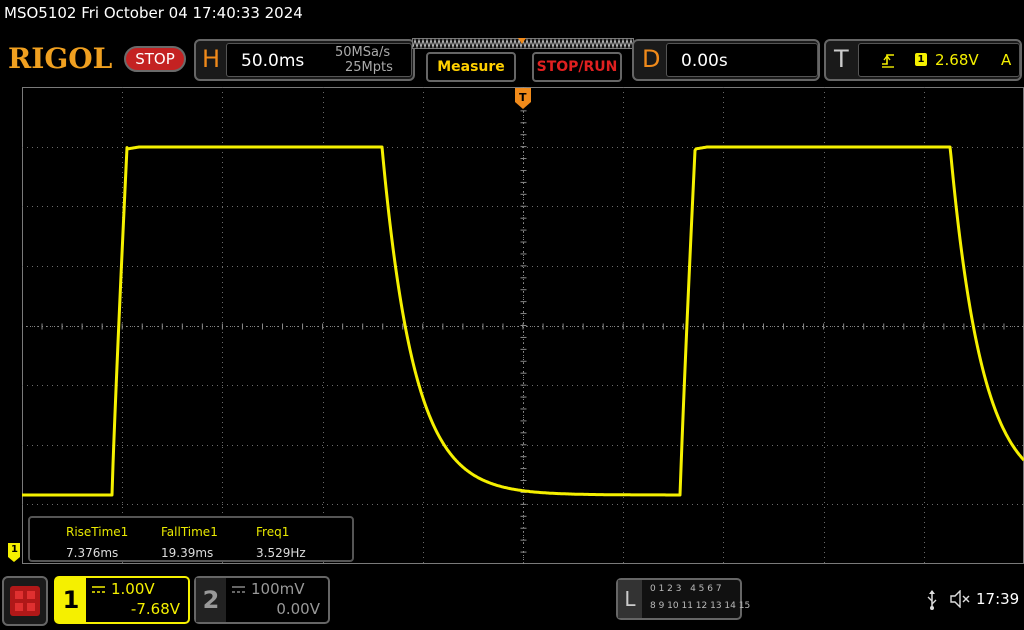  I want to click on trigger-level: 2.68V, so click(957, 60).